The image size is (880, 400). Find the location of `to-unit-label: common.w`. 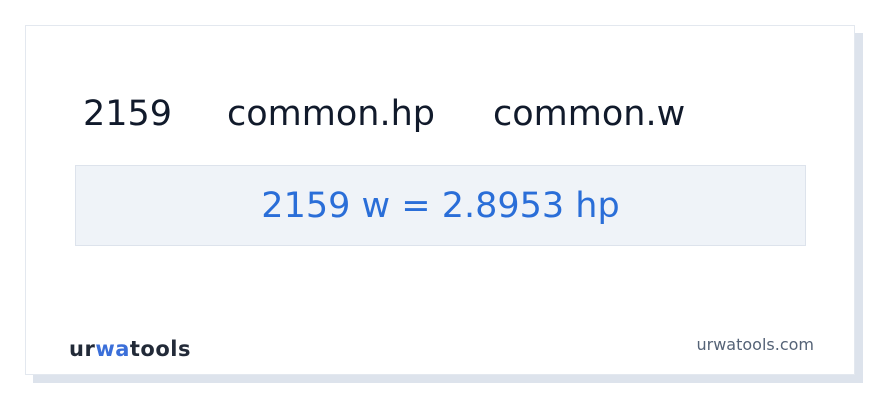

to-unit-label: common.w is located at coordinates (589, 114).